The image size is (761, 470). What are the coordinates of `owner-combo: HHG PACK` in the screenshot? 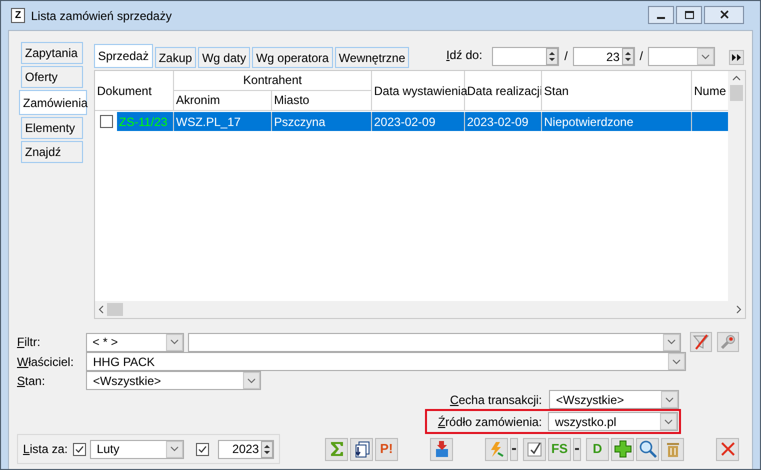 It's located at (386, 361).